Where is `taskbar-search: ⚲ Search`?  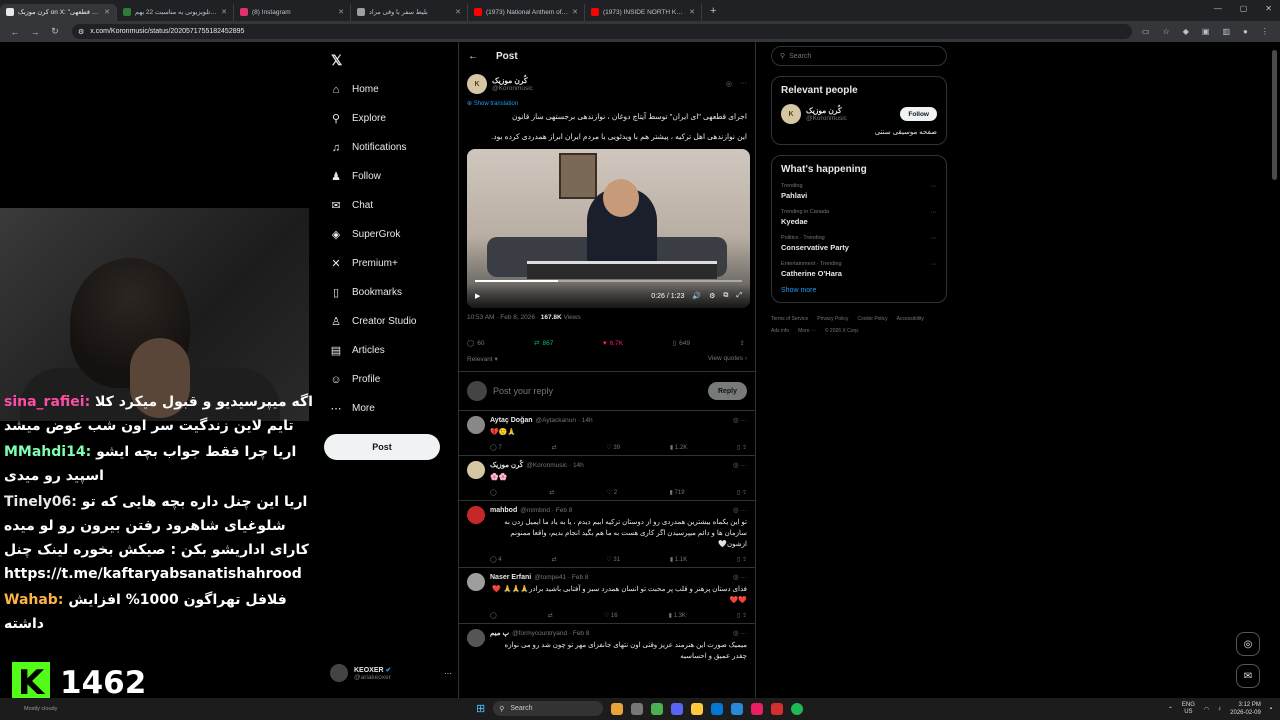 taskbar-search: ⚲ Search is located at coordinates (548, 708).